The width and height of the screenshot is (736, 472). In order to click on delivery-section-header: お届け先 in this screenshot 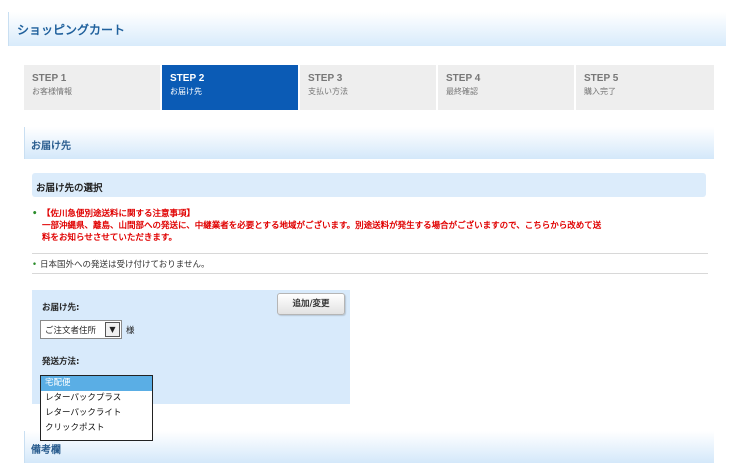, I will do `click(369, 143)`.